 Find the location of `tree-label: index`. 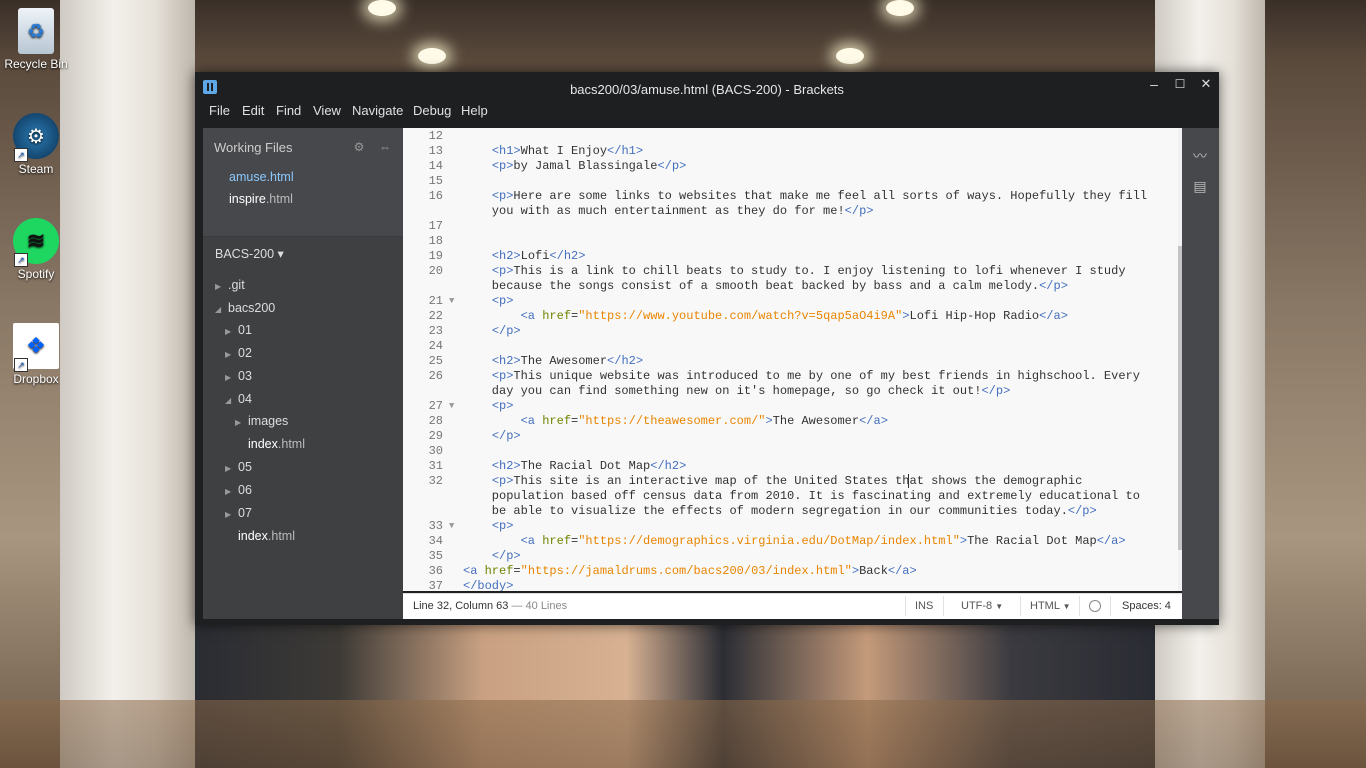

tree-label: index is located at coordinates (253, 536).